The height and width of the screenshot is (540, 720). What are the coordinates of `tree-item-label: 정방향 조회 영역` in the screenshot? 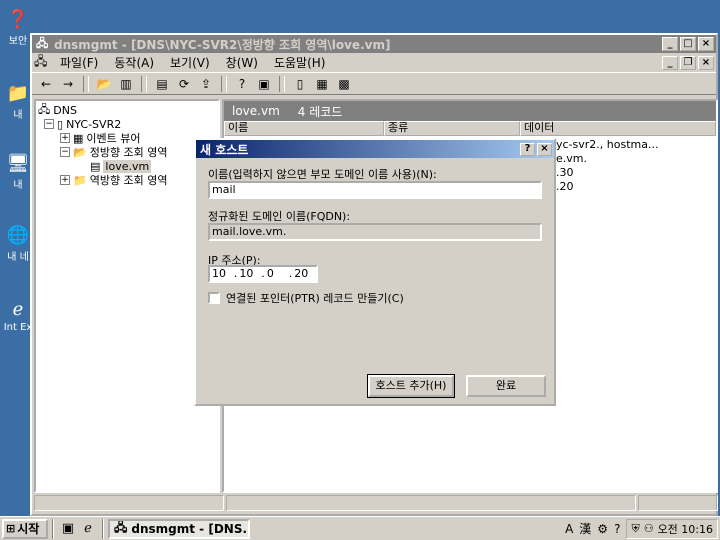 It's located at (128, 152).